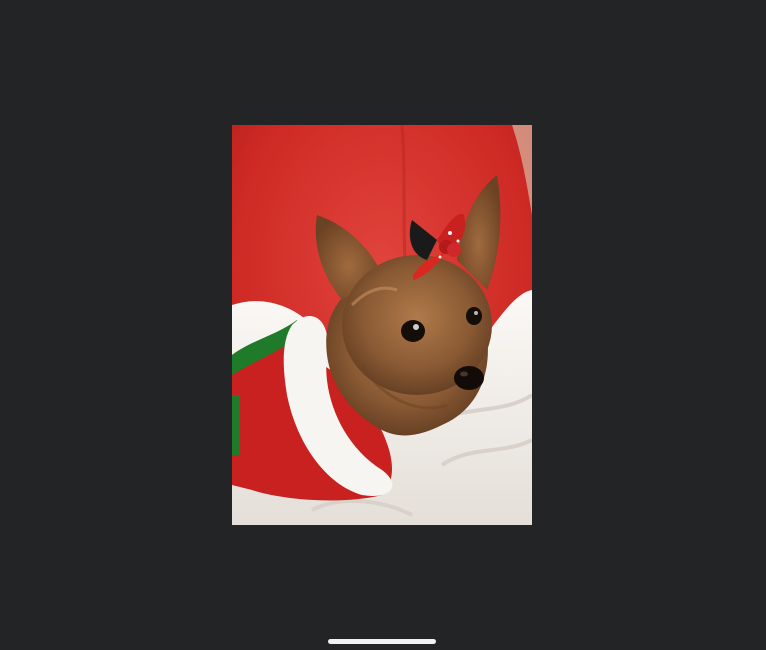 The image size is (766, 650). I want to click on dog-nose, so click(469, 378).